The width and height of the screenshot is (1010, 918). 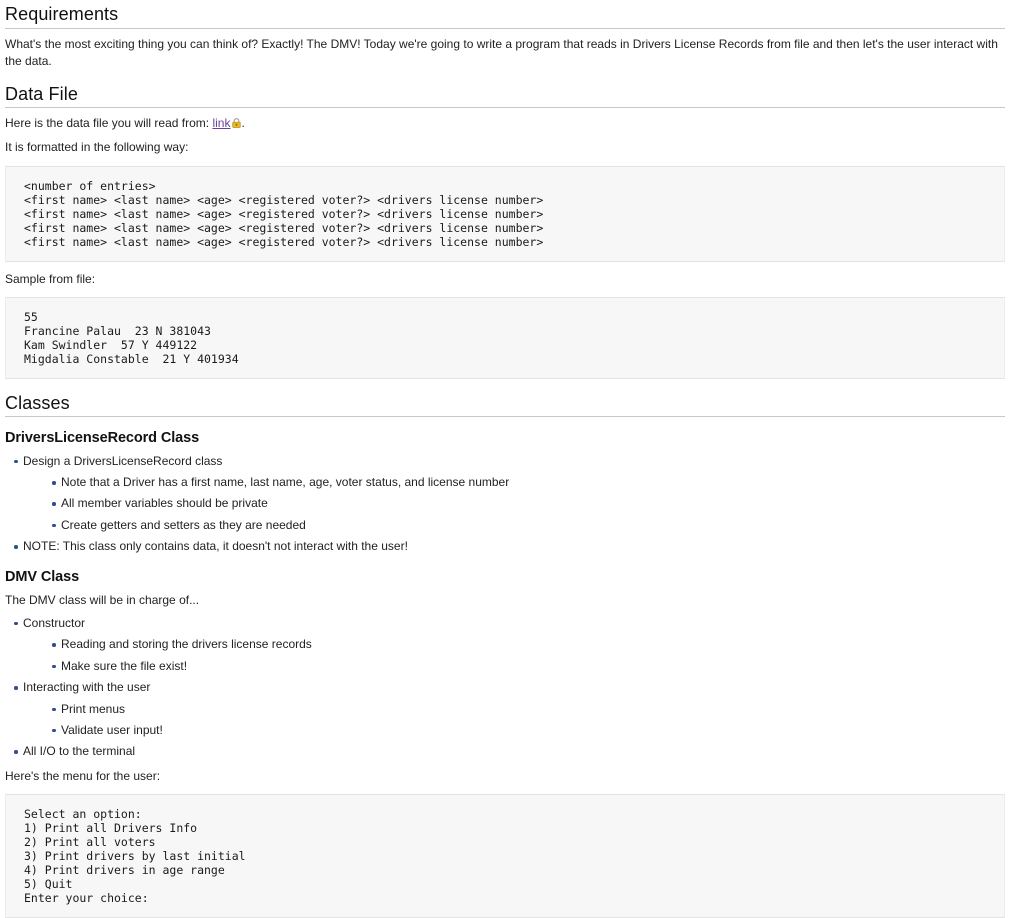 I want to click on dmv-interacting-sub-list: Print menus Validate user input!, so click(x=514, y=720).